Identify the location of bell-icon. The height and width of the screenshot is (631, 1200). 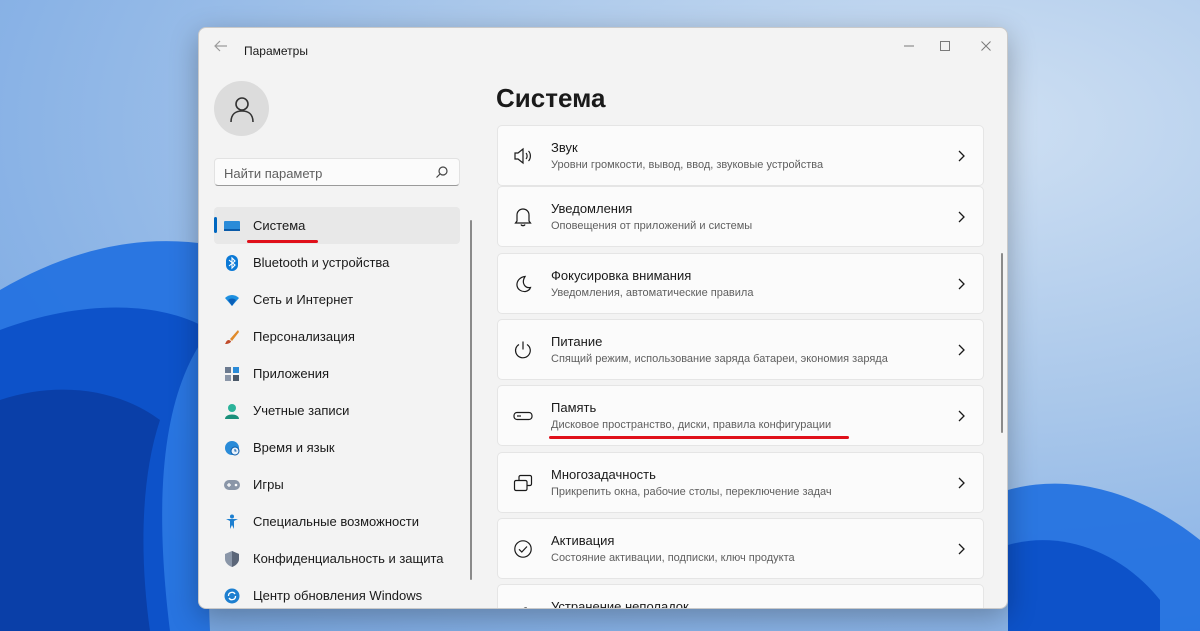
(523, 217).